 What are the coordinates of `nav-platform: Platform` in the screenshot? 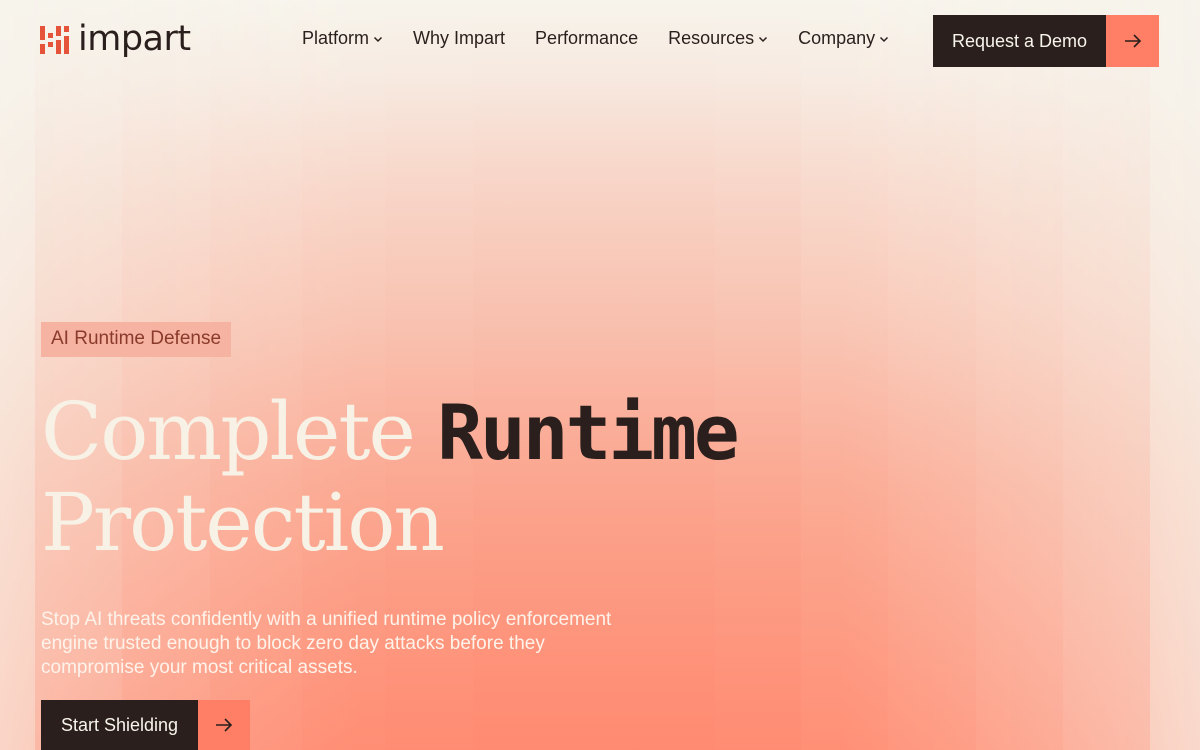 It's located at (342, 38).